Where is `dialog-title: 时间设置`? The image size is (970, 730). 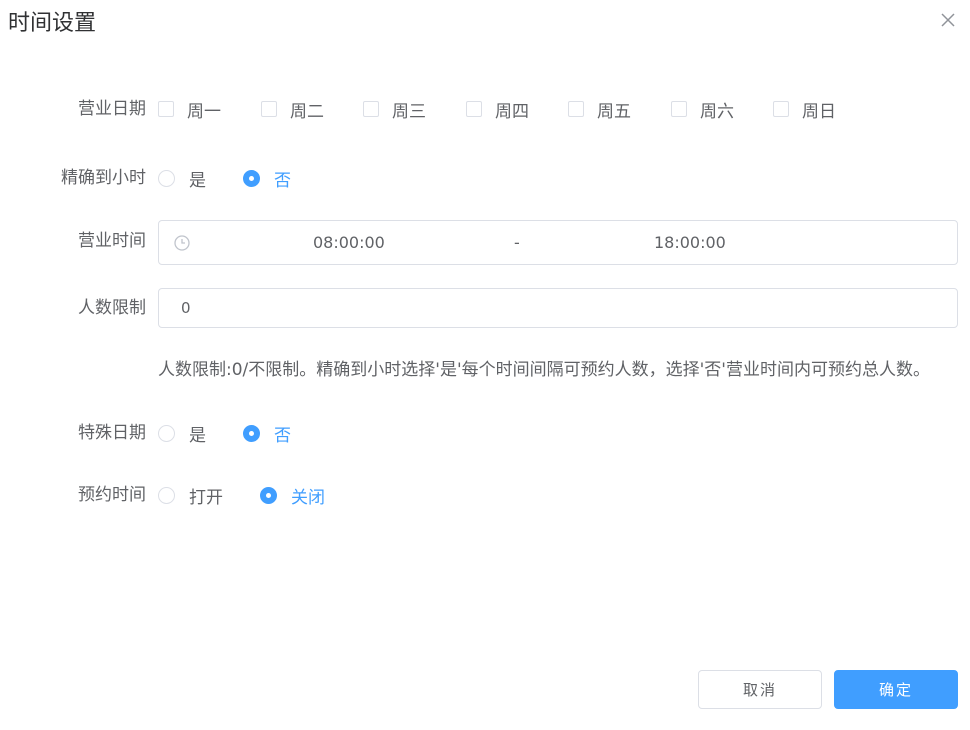
dialog-title: 时间设置 is located at coordinates (52, 23).